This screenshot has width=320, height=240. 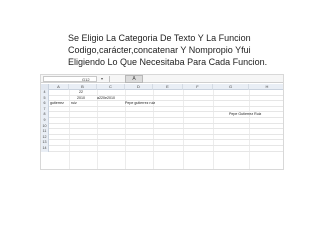 What do you see at coordinates (162, 79) in the screenshot?
I see `formula-bar: G12 ▾ A` at bounding box center [162, 79].